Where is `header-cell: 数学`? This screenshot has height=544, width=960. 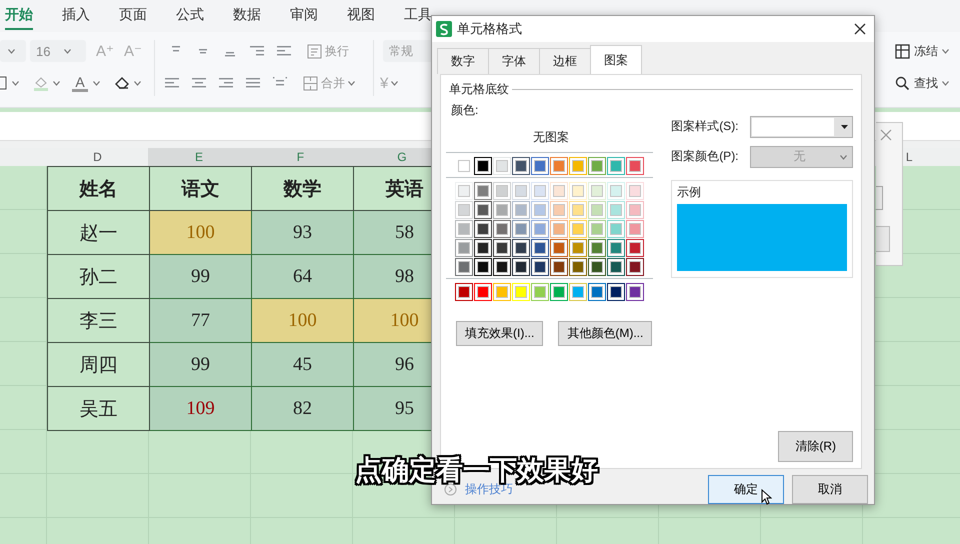 header-cell: 数学 is located at coordinates (303, 188).